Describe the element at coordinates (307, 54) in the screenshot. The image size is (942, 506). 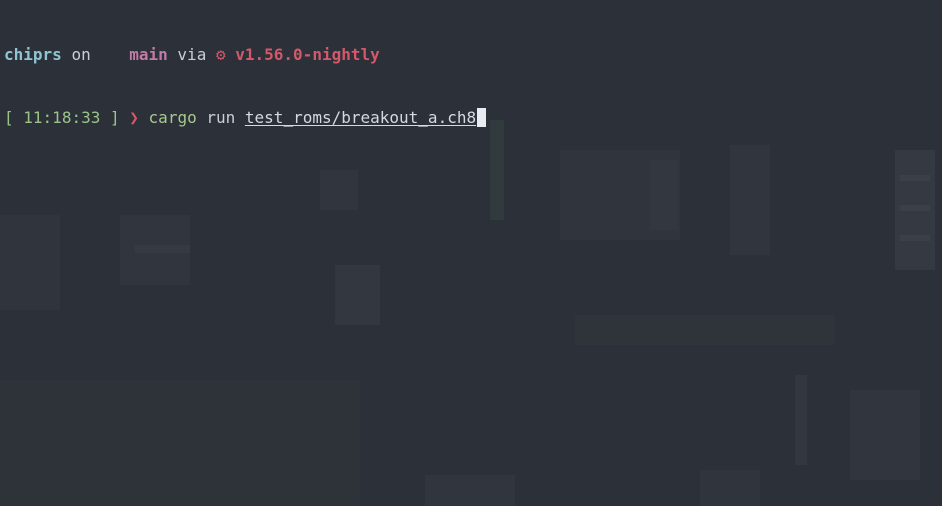
I see `rust-version: v1.56.0-nightly` at that location.